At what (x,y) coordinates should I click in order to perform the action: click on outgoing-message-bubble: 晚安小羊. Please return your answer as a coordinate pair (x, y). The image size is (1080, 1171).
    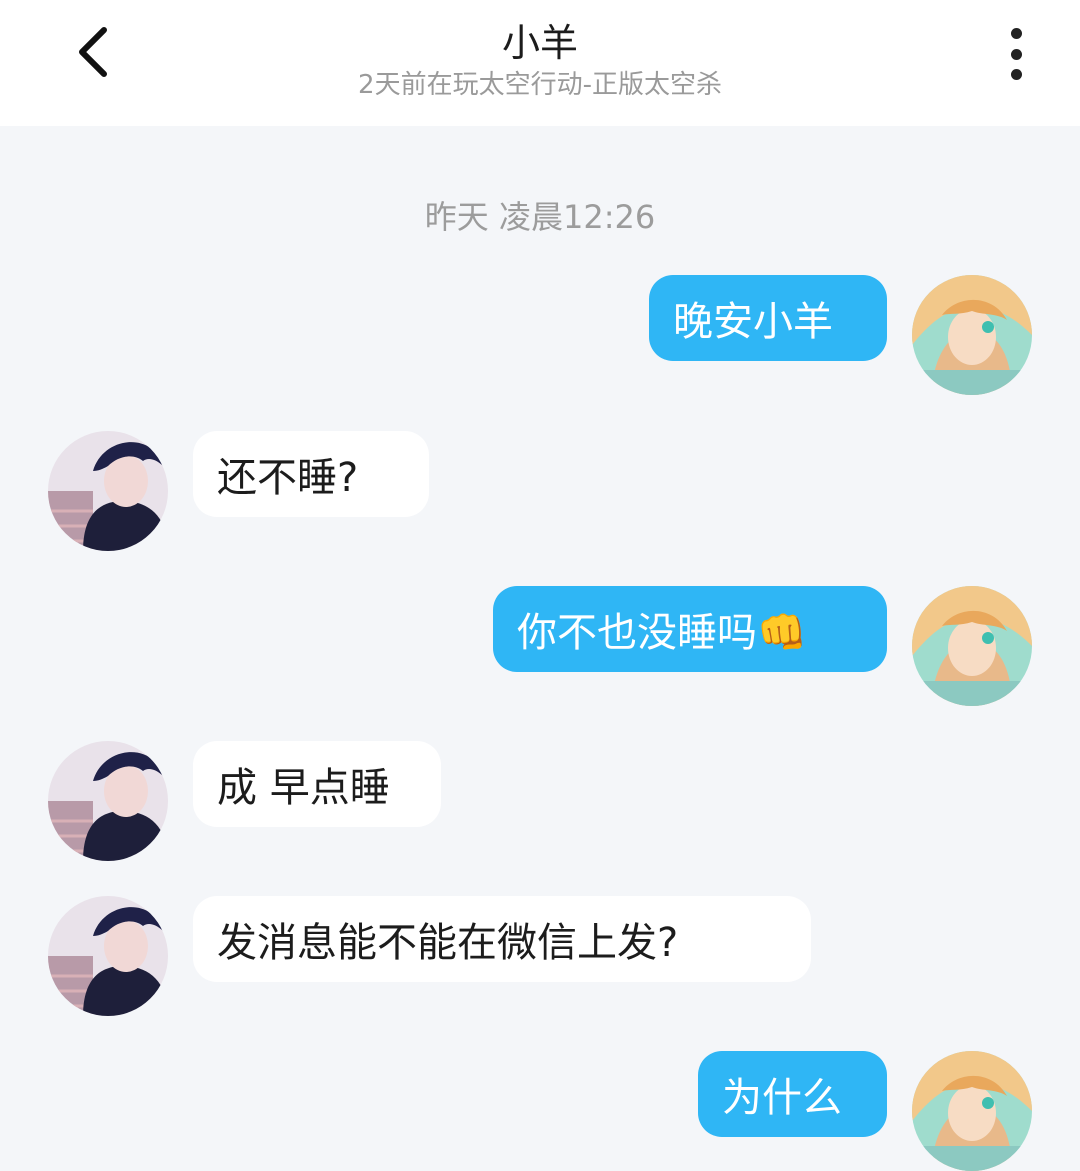
    Looking at the image, I should click on (768, 318).